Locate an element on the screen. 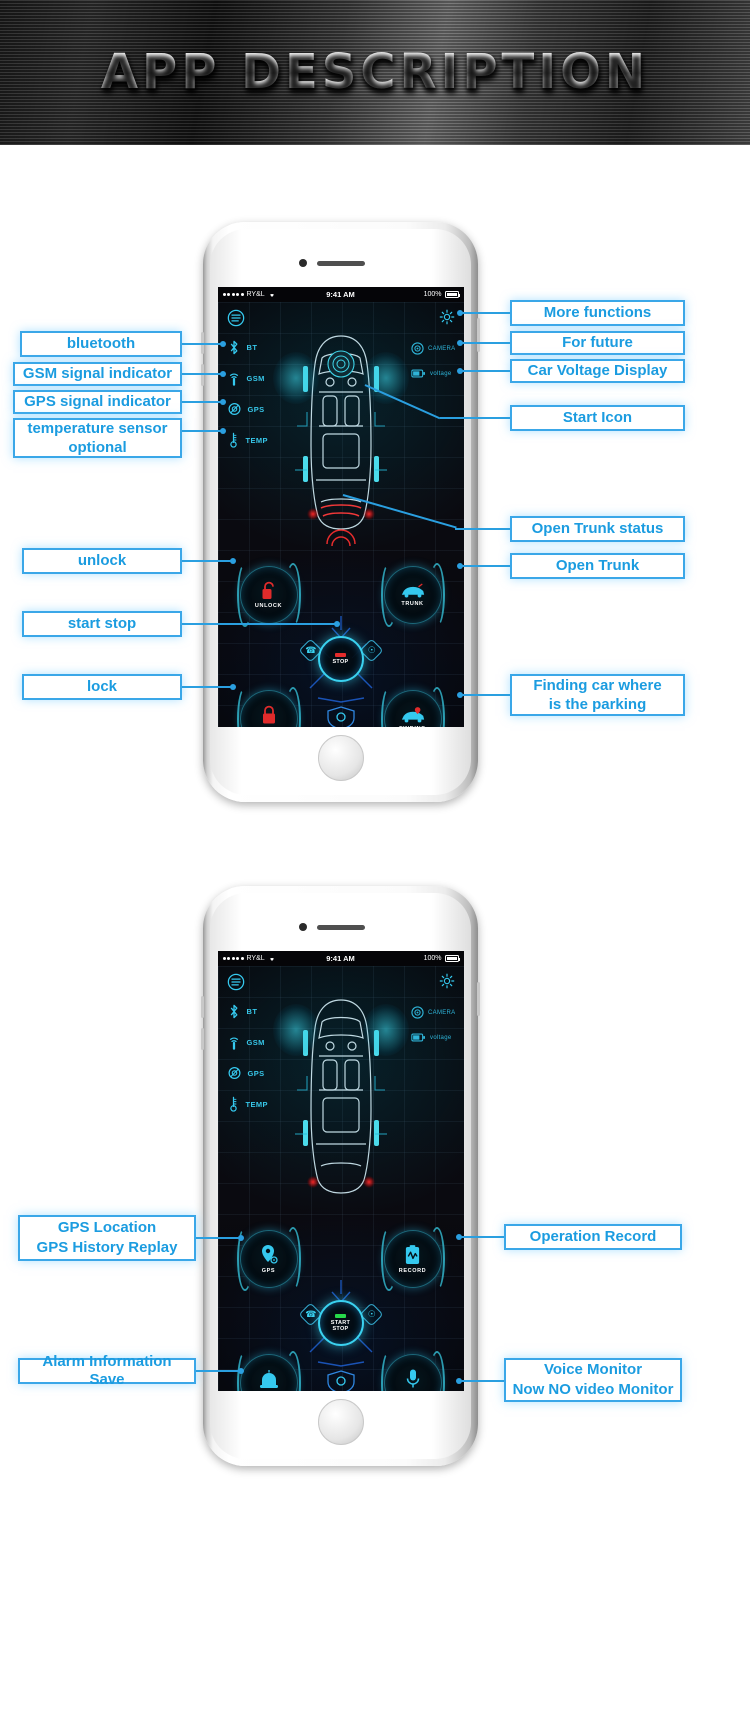 This screenshot has width=750, height=1727. page-title: APP DESCRIPTION is located at coordinates (375, 72).